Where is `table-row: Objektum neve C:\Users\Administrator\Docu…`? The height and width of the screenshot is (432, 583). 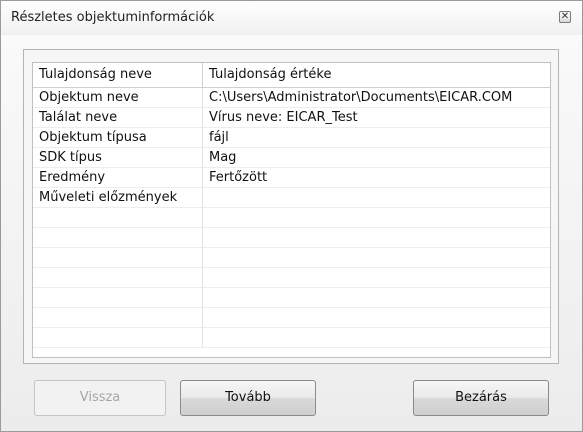 table-row: Objektum neve C:\Users\Administrator\Docu… is located at coordinates (291, 98).